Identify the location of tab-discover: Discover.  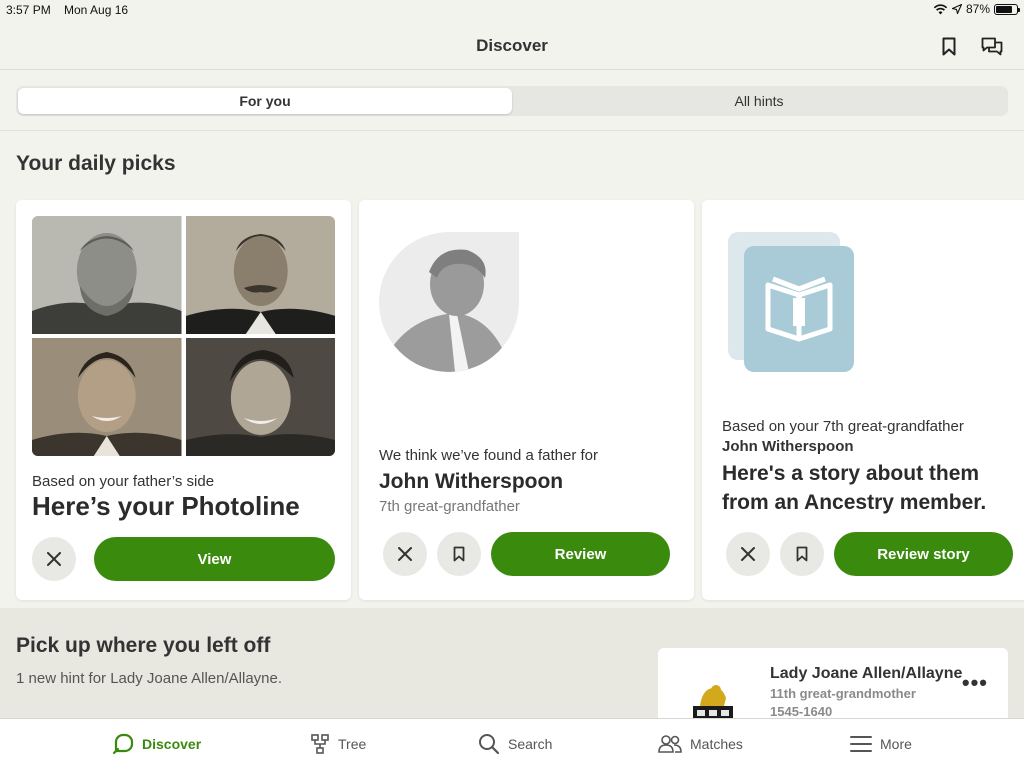
(156, 744).